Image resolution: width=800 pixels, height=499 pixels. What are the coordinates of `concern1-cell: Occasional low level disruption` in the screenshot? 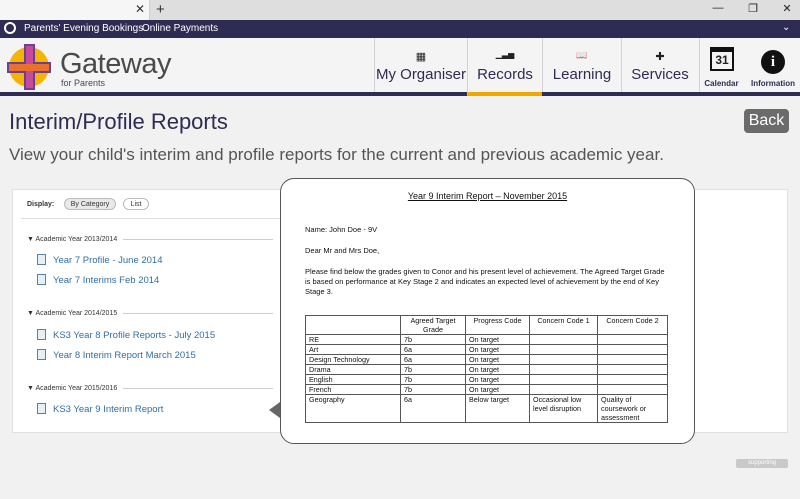 It's located at (563, 408).